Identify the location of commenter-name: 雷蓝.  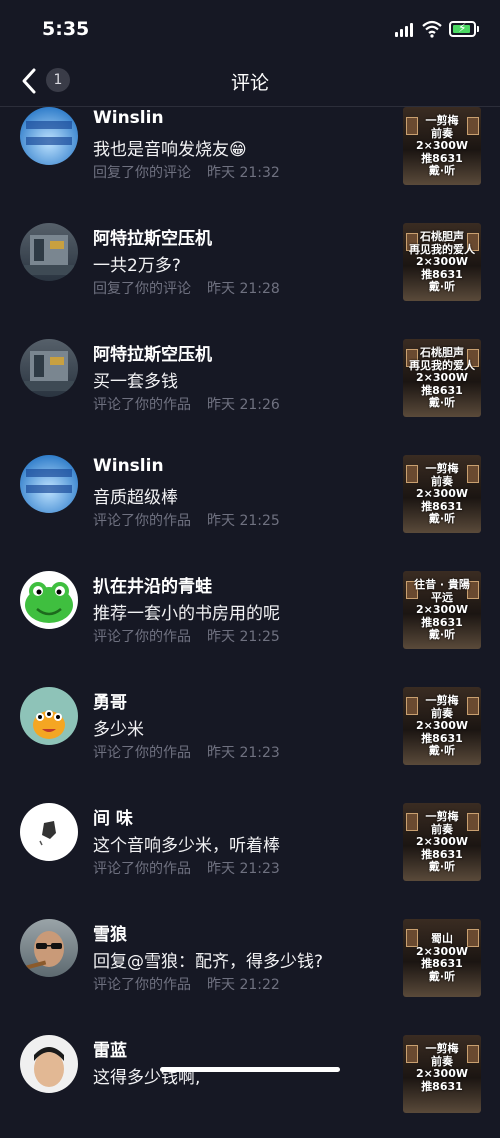
(110, 1048).